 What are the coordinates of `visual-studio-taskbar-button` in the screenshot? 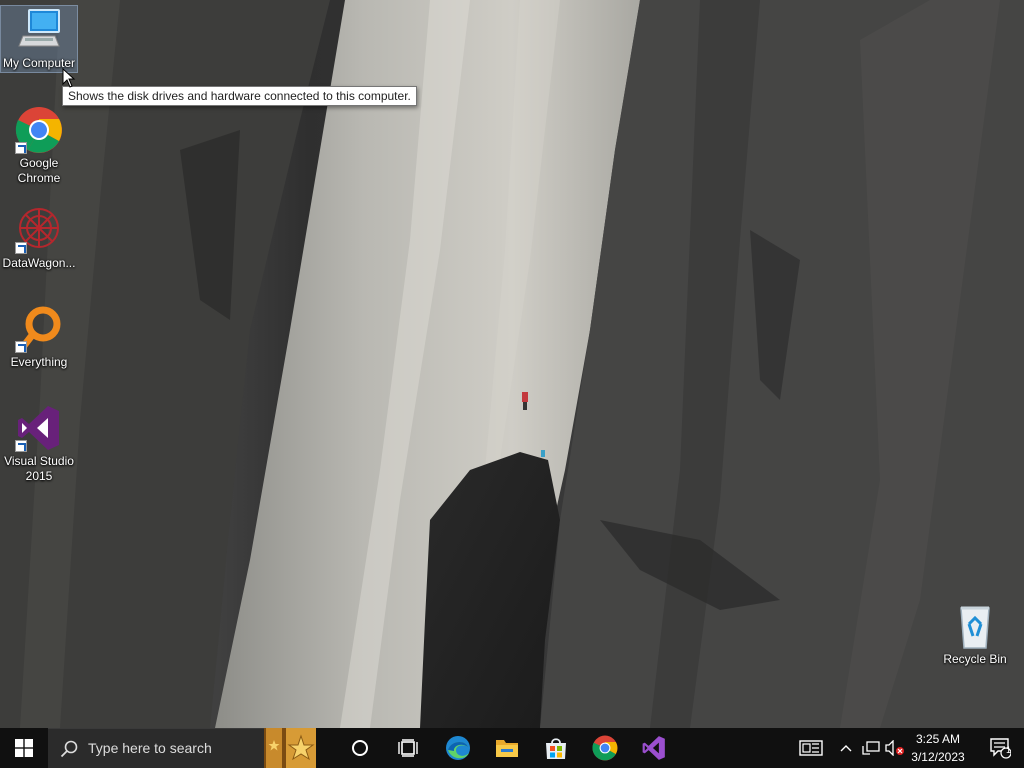 It's located at (654, 748).